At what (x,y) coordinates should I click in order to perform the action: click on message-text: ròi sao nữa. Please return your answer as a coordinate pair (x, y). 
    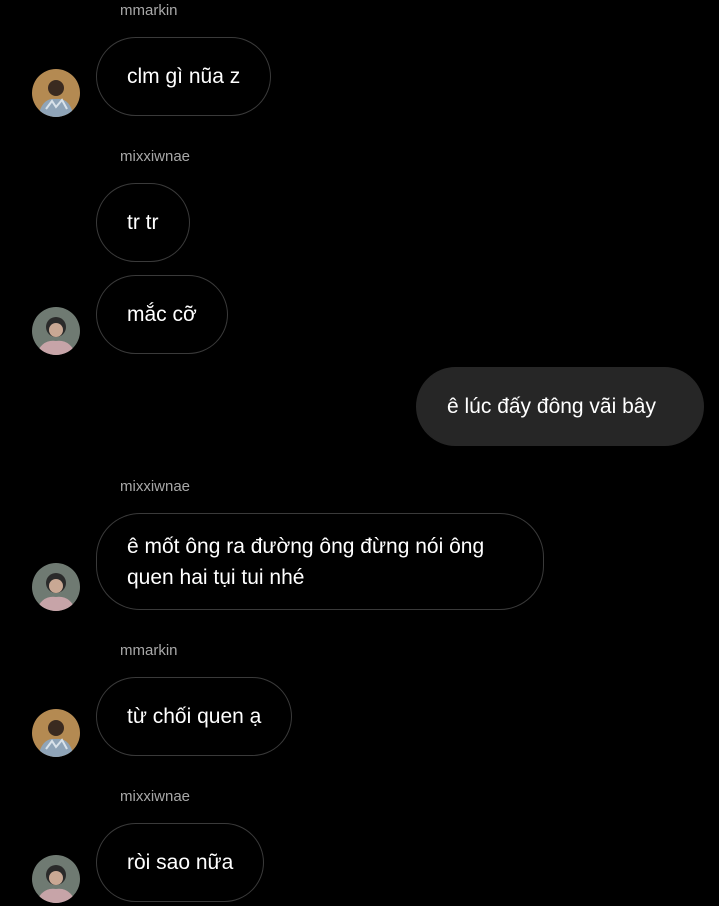
    Looking at the image, I should click on (180, 862).